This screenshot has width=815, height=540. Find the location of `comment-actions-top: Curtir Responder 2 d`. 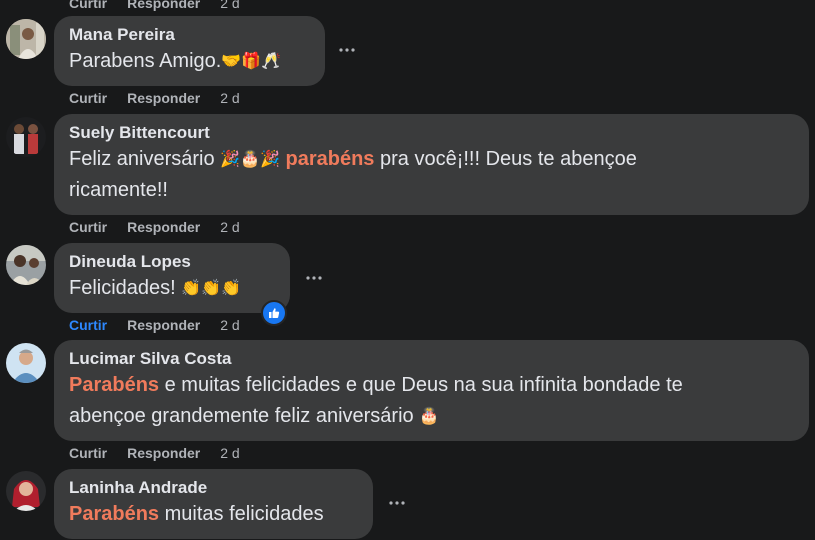

comment-actions-top: Curtir Responder 2 d is located at coordinates (154, 6).